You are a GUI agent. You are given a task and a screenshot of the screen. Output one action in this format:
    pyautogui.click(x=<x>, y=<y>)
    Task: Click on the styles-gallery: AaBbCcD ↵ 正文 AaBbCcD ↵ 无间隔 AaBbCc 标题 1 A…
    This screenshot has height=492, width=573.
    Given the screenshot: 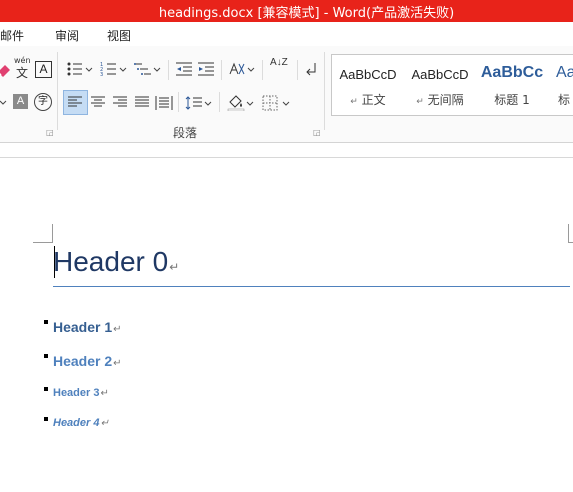 What is the action you would take?
    pyautogui.click(x=452, y=85)
    